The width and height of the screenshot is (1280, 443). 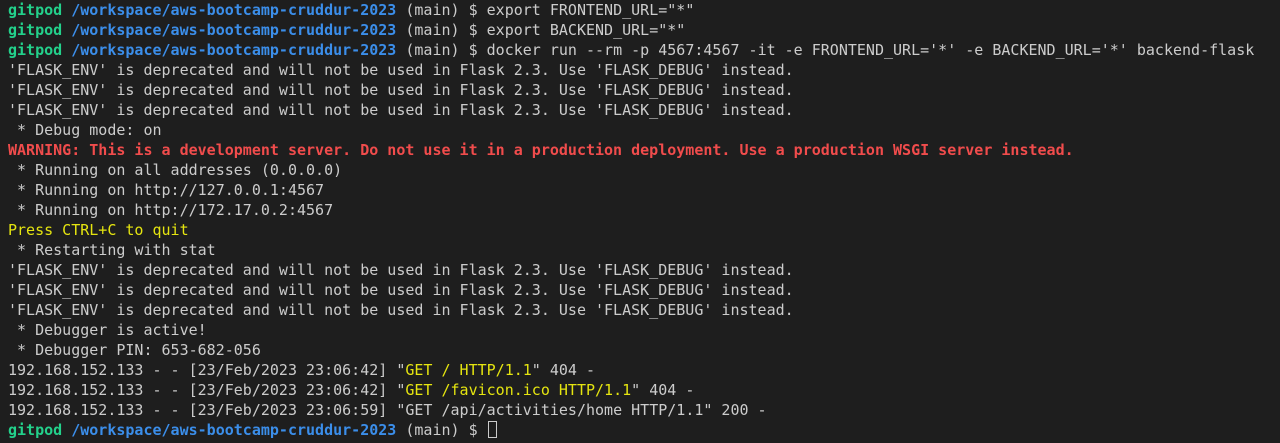 What do you see at coordinates (586, 30) in the screenshot?
I see `command-text: export BACKEND_URL="*"` at bounding box center [586, 30].